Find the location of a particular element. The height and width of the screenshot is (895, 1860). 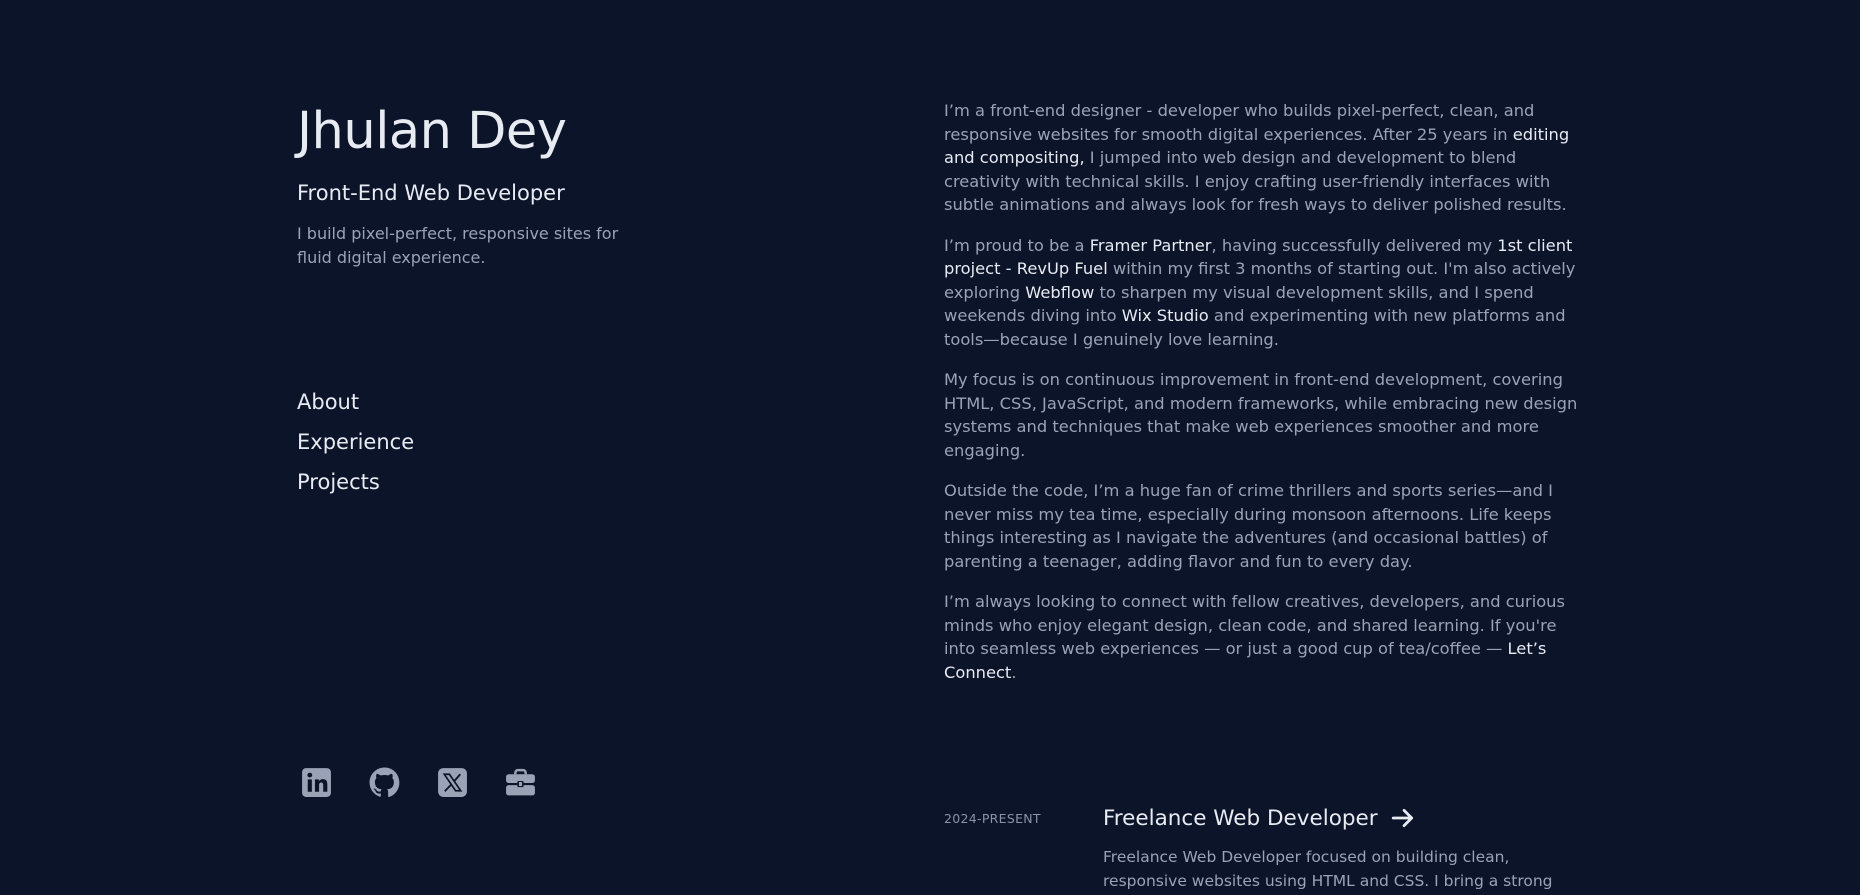

framer-partner-highlight: Framer Partner is located at coordinates (1150, 245).